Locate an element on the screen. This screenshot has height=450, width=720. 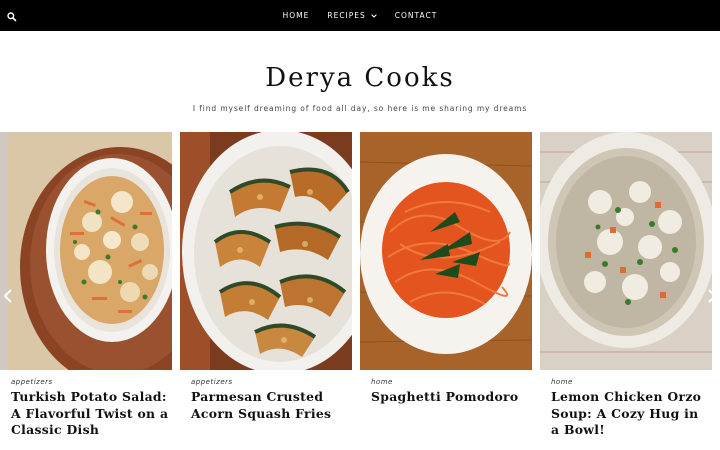
nav-contact-label: CONTACT is located at coordinates (416, 15).